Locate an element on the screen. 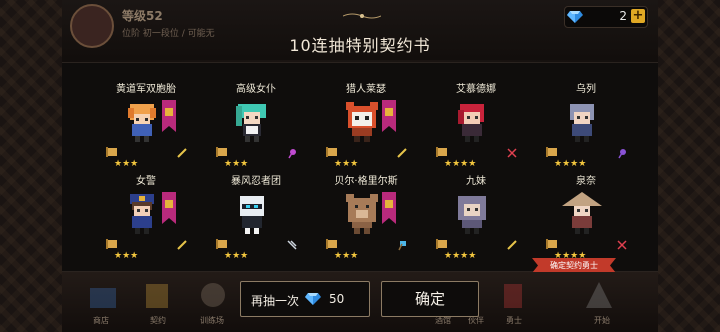 Image resolution: width=720 pixels, height=332 pixels. contract-icon is located at coordinates (157, 295).